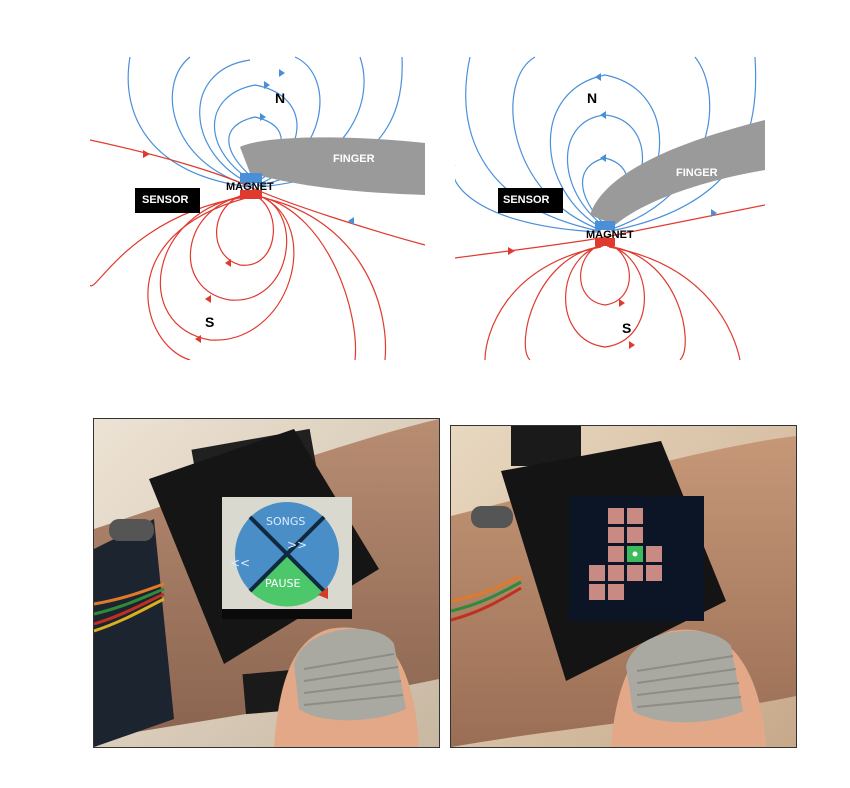 This screenshot has height=788, width=850. I want to click on sensor-label-right: SENSOR, so click(526, 200).